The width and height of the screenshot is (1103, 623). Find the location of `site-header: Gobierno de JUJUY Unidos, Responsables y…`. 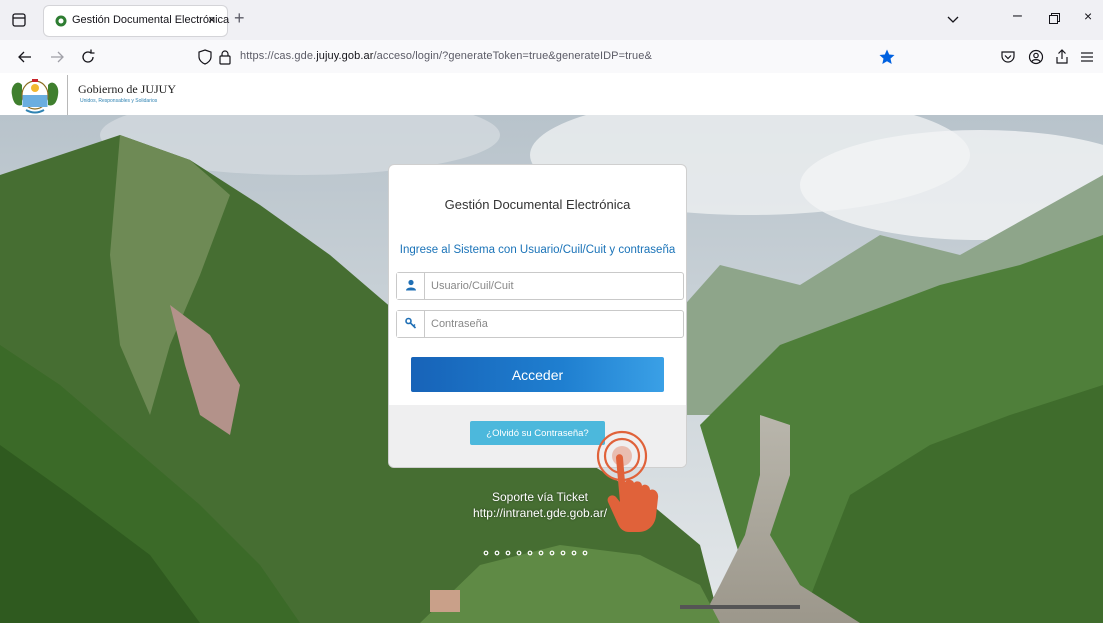

site-header: Gobierno de JUJUY Unidos, Responsables y… is located at coordinates (551, 94).